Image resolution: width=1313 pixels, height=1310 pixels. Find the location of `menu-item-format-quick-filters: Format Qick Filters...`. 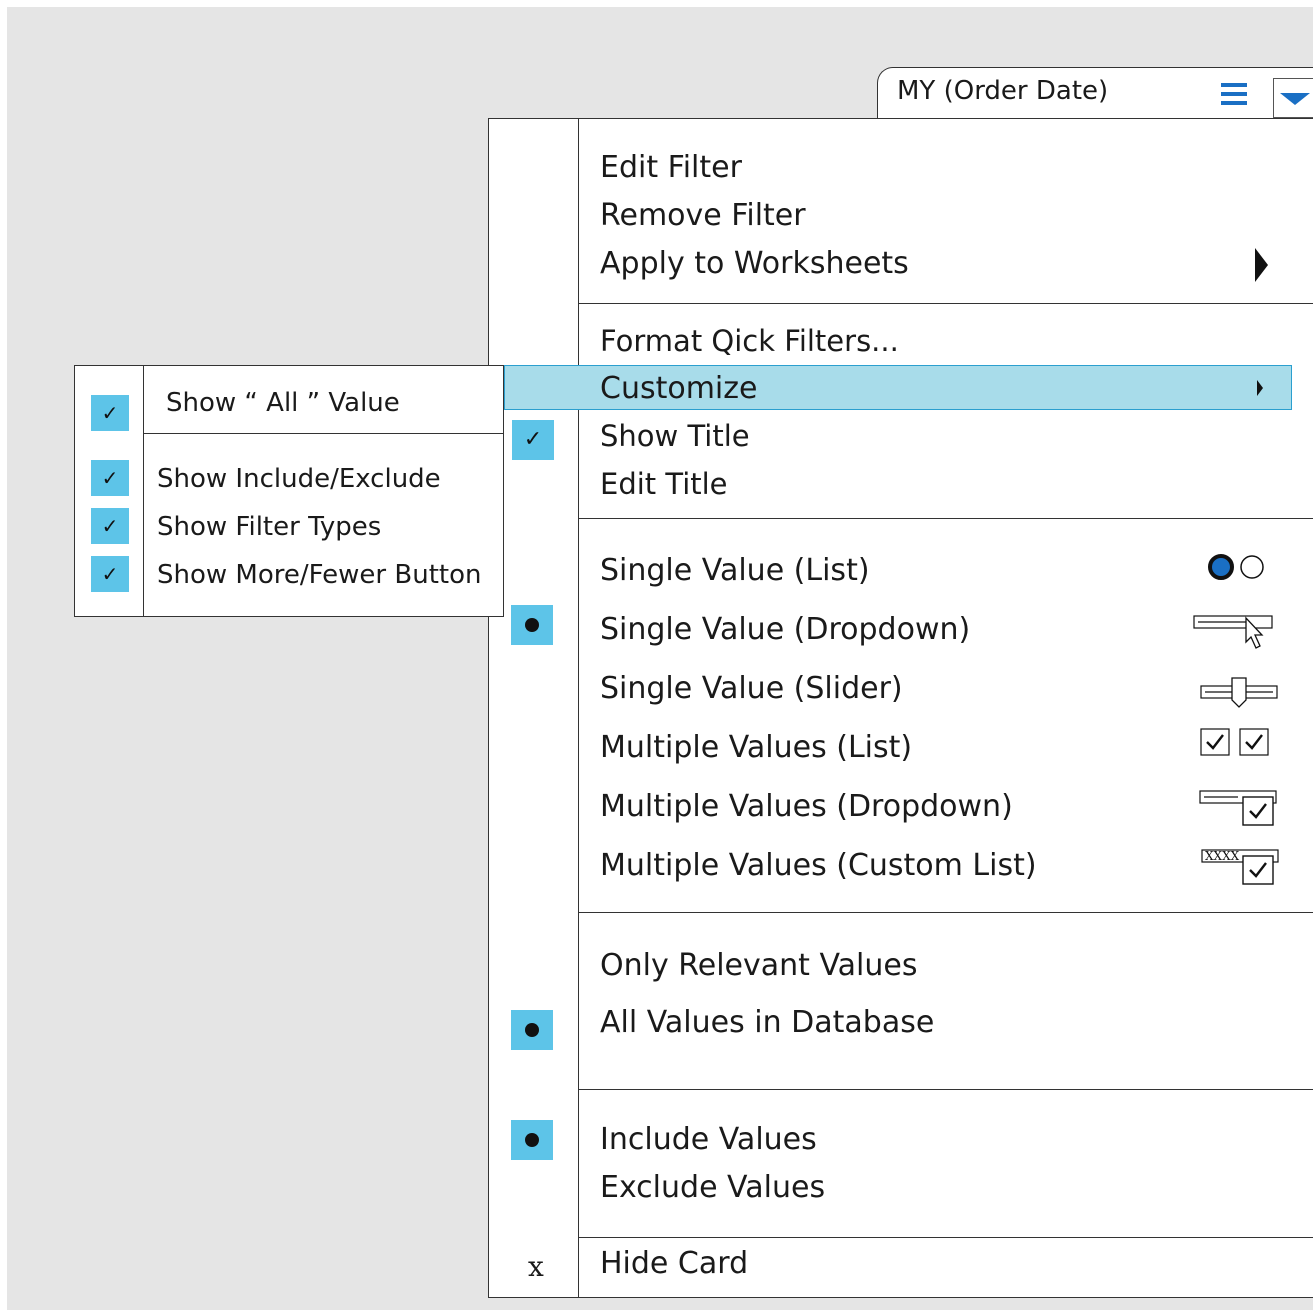

menu-item-format-quick-filters: Format Qick Filters... is located at coordinates (749, 341).